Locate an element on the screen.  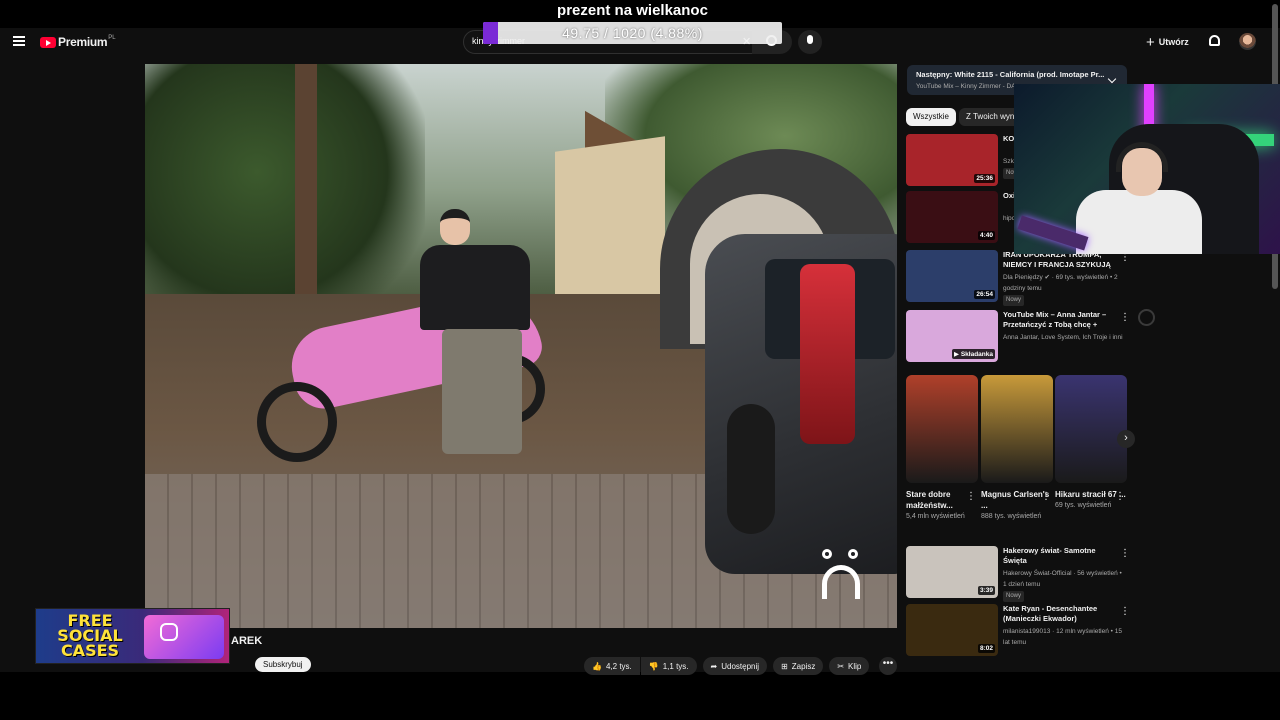
share-button: ➦ Udostępnij is located at coordinates (735, 666).